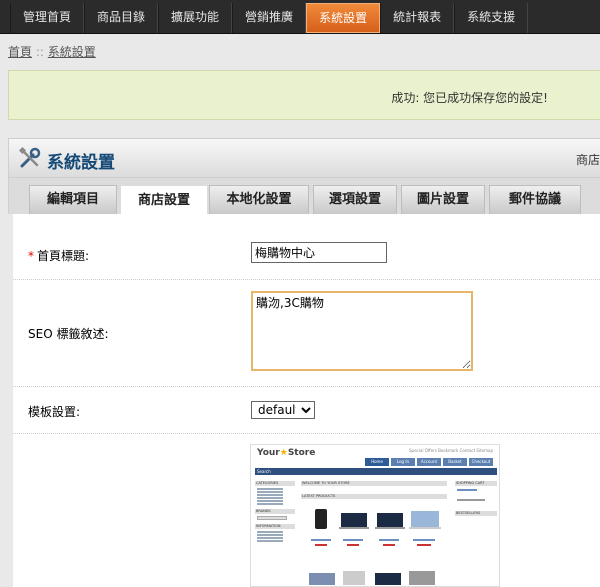  Describe the element at coordinates (121, 18) in the screenshot. I see `nav-item-1: 商品目錄` at that location.